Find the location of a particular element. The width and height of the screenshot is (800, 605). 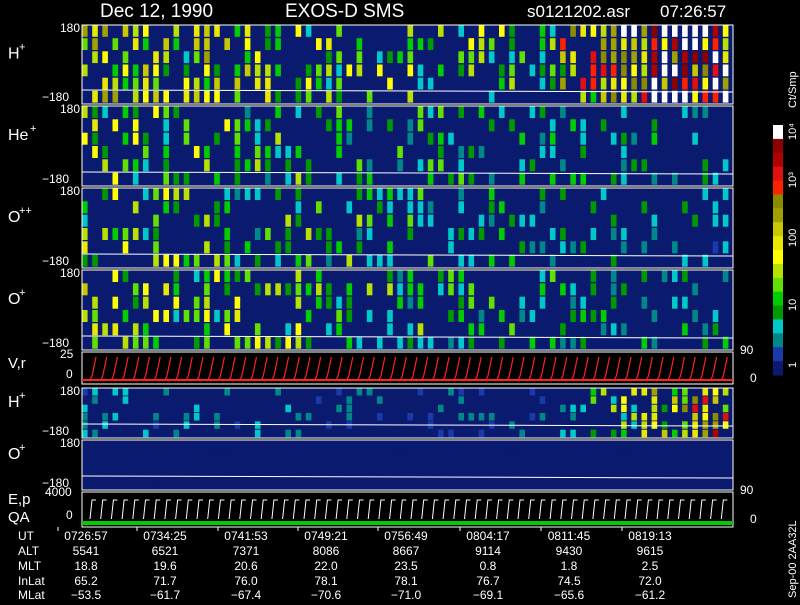

footer-value: −53.5 is located at coordinates (86, 594).